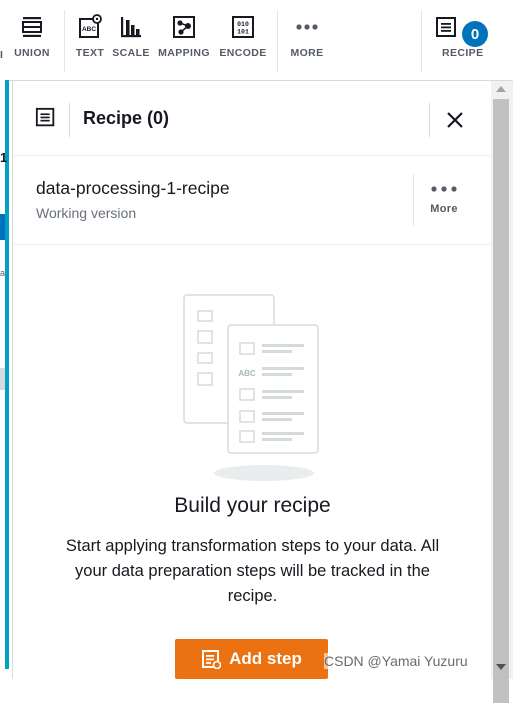  Describe the element at coordinates (243, 32) in the screenshot. I see `svg-text: 101` at that location.